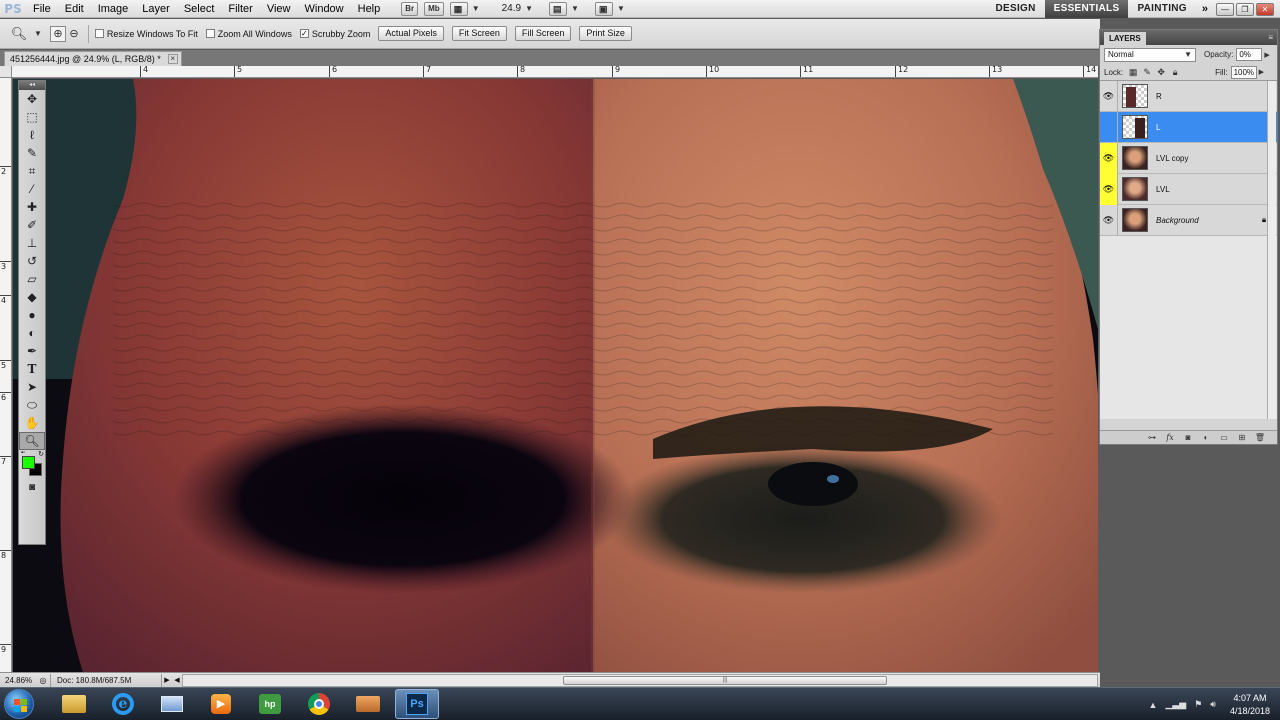 The image size is (1280, 720). I want to click on scrollbar-thumb: |||, so click(725, 680).